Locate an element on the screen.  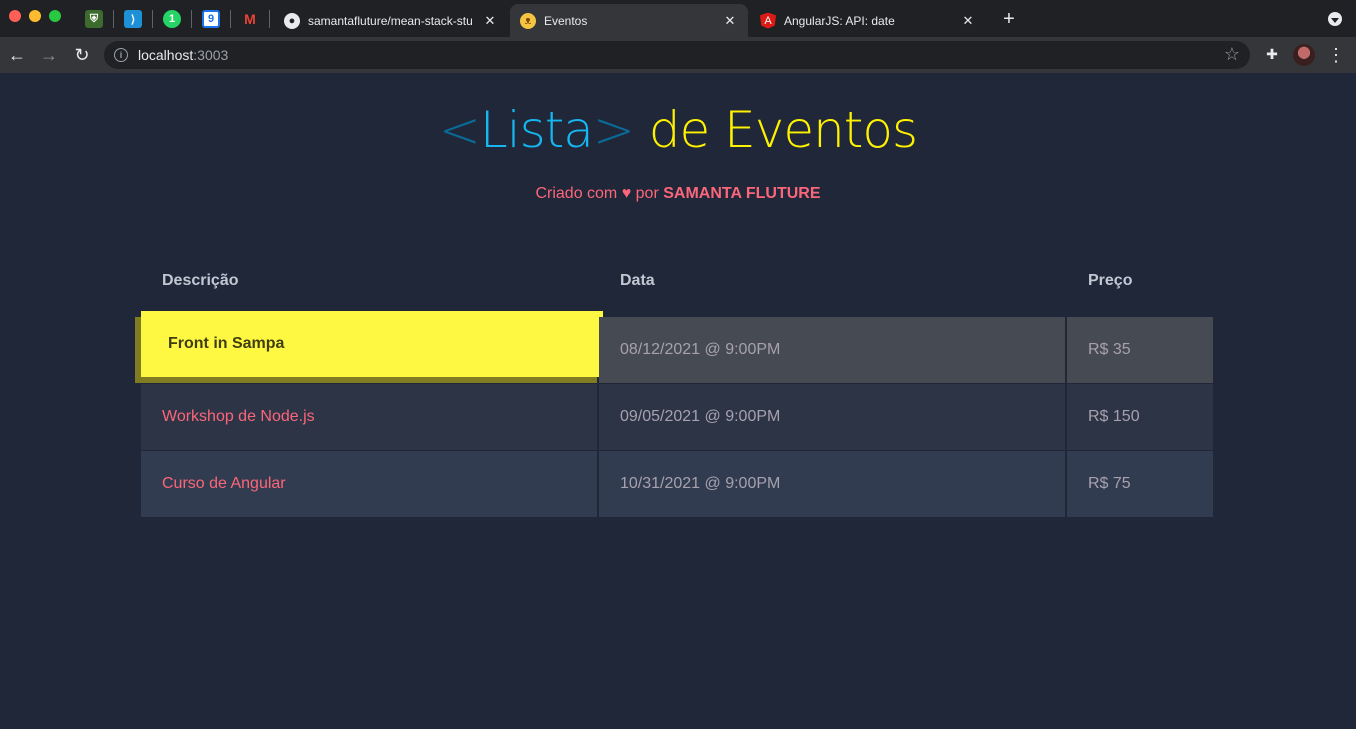
zoom-window-button is located at coordinates (55, 16).